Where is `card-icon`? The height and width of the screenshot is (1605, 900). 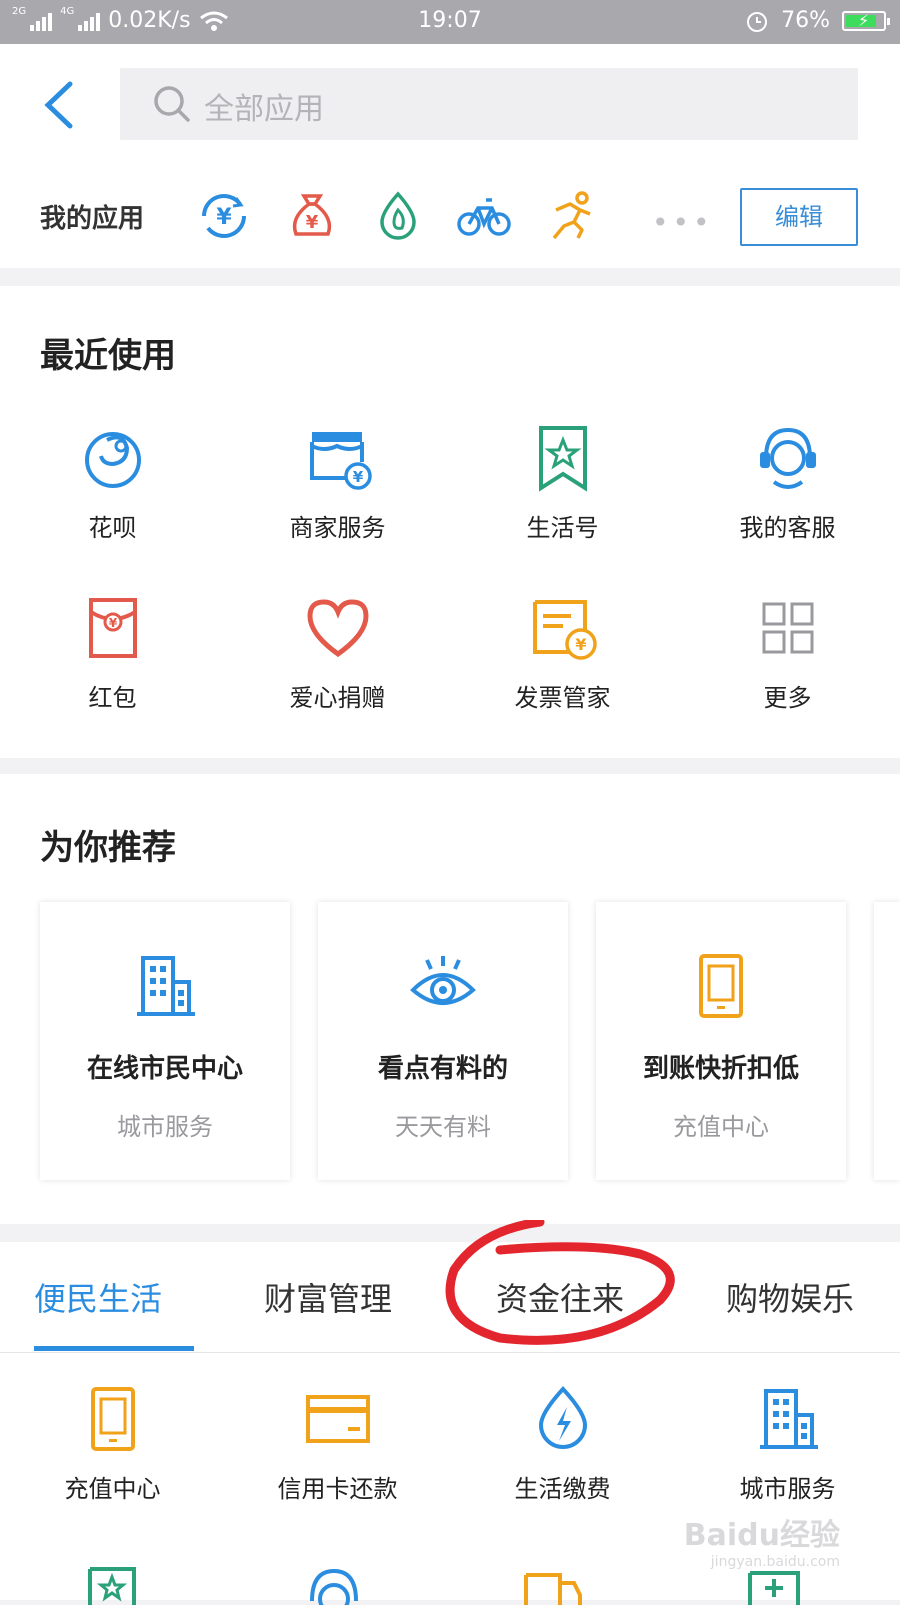 card-icon is located at coordinates (337, 1419).